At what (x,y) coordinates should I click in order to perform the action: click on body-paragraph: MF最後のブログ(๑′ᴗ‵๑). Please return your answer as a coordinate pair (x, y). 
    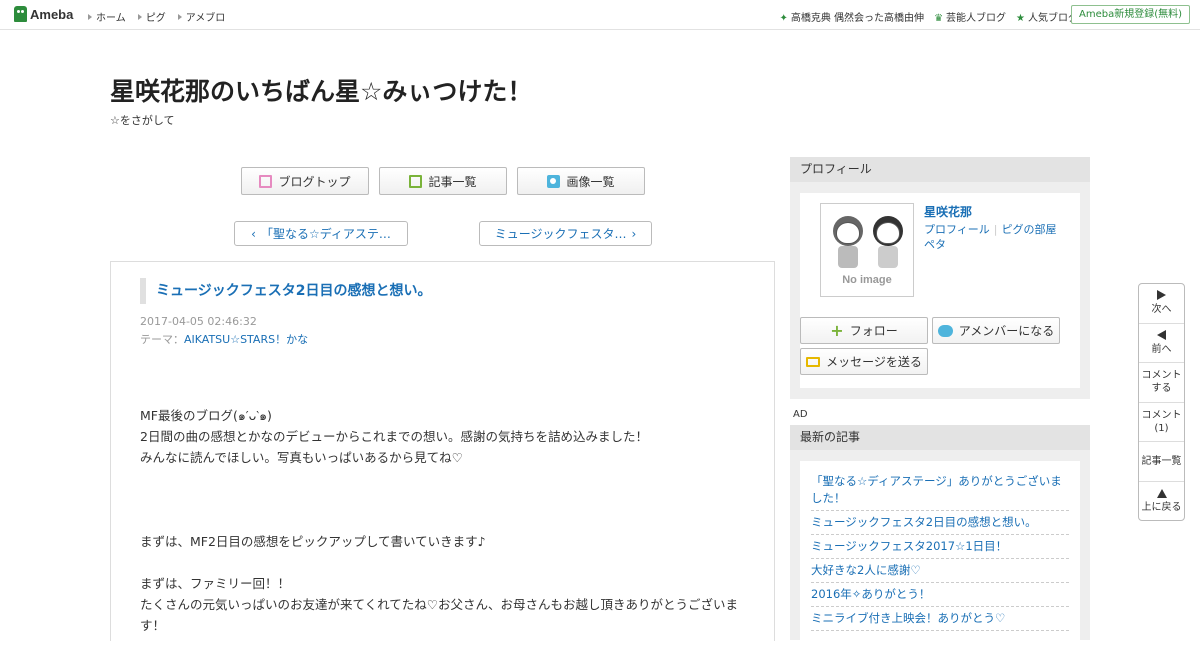
    Looking at the image, I should click on (206, 415).